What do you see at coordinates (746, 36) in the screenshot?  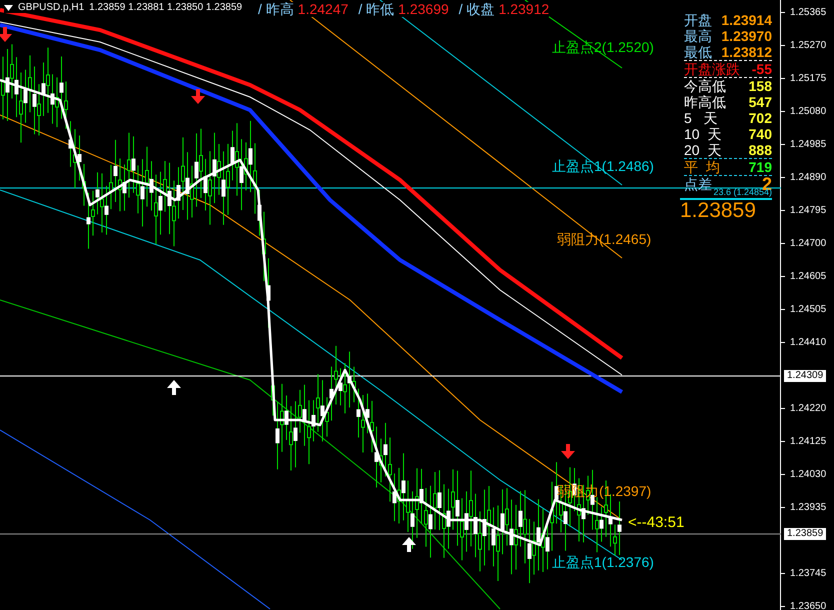 I see `info-value: 1.23970` at bounding box center [746, 36].